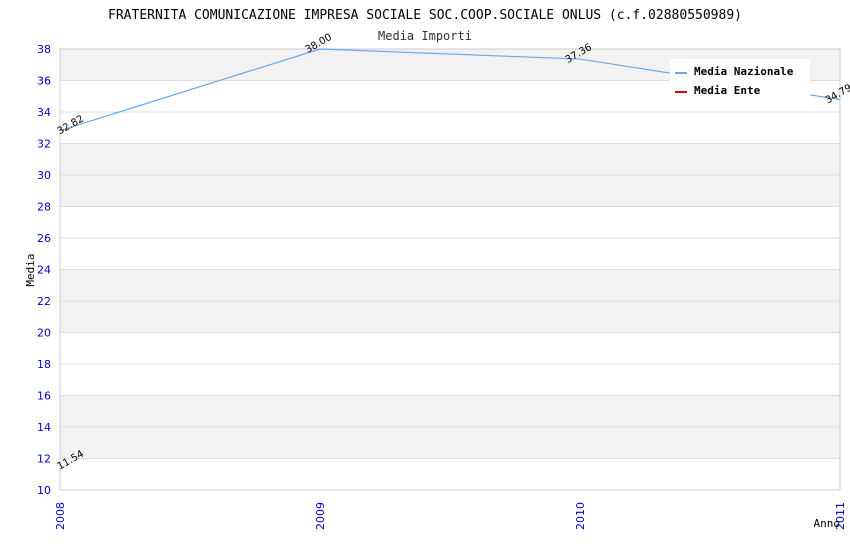 The height and width of the screenshot is (550, 850). I want to click on y-tick-label: 38, so click(44, 49).